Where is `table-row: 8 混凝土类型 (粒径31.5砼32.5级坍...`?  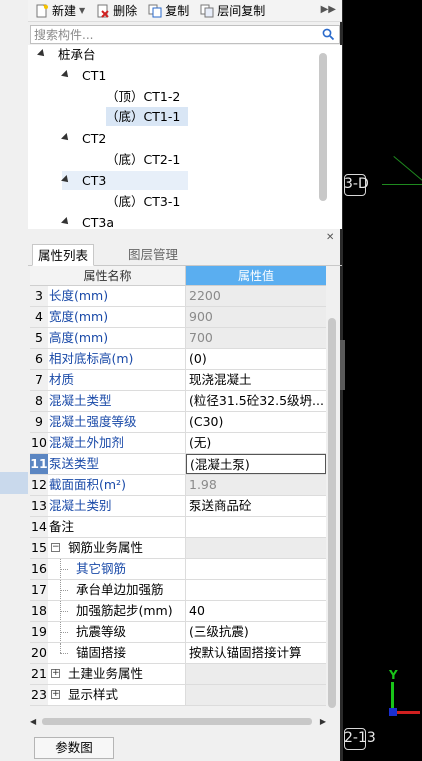 table-row: 8 混凝土类型 (粒径31.5砼32.5级坍... is located at coordinates (178, 401).